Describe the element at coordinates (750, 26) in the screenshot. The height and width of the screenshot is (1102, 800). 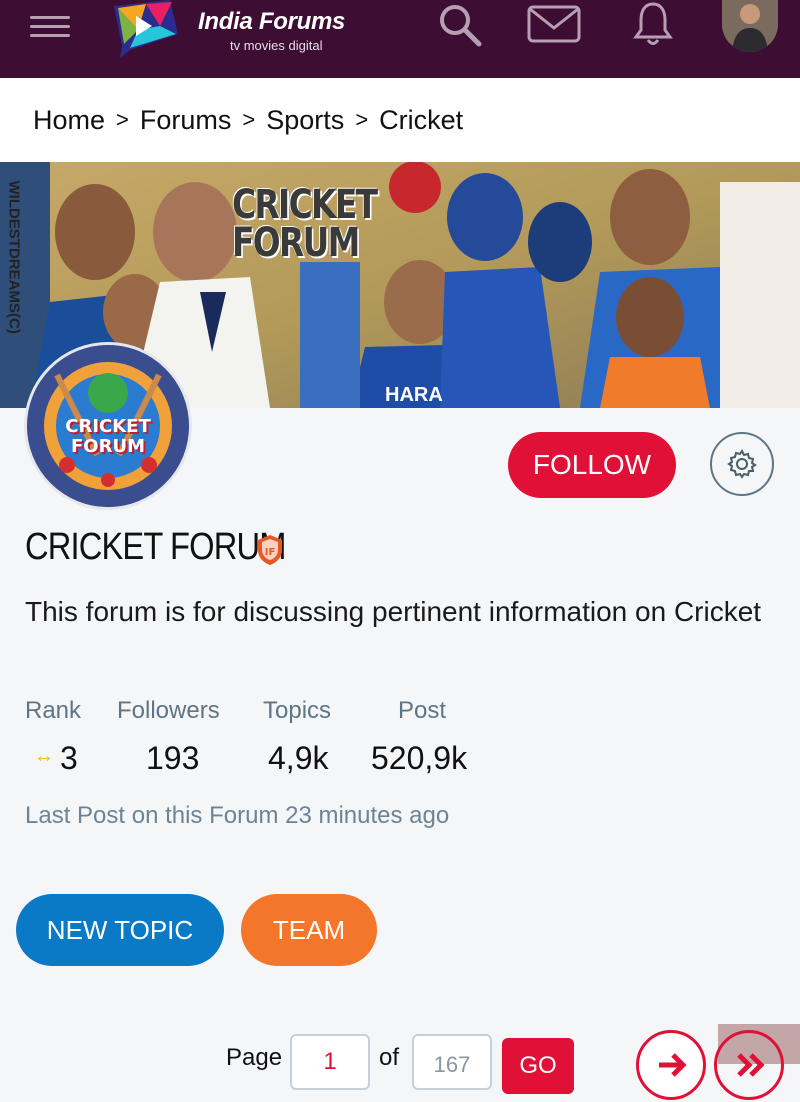
I see `user-avatar` at that location.